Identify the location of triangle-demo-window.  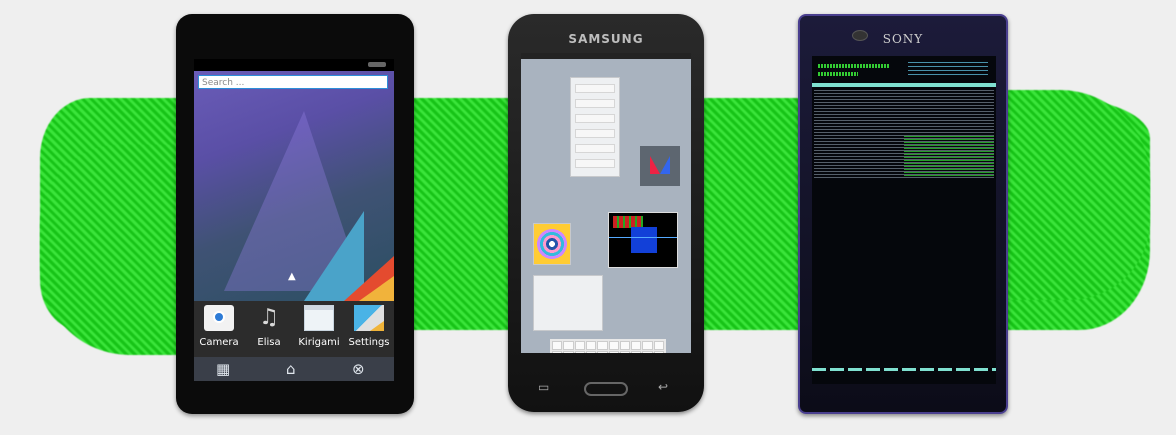
(660, 166).